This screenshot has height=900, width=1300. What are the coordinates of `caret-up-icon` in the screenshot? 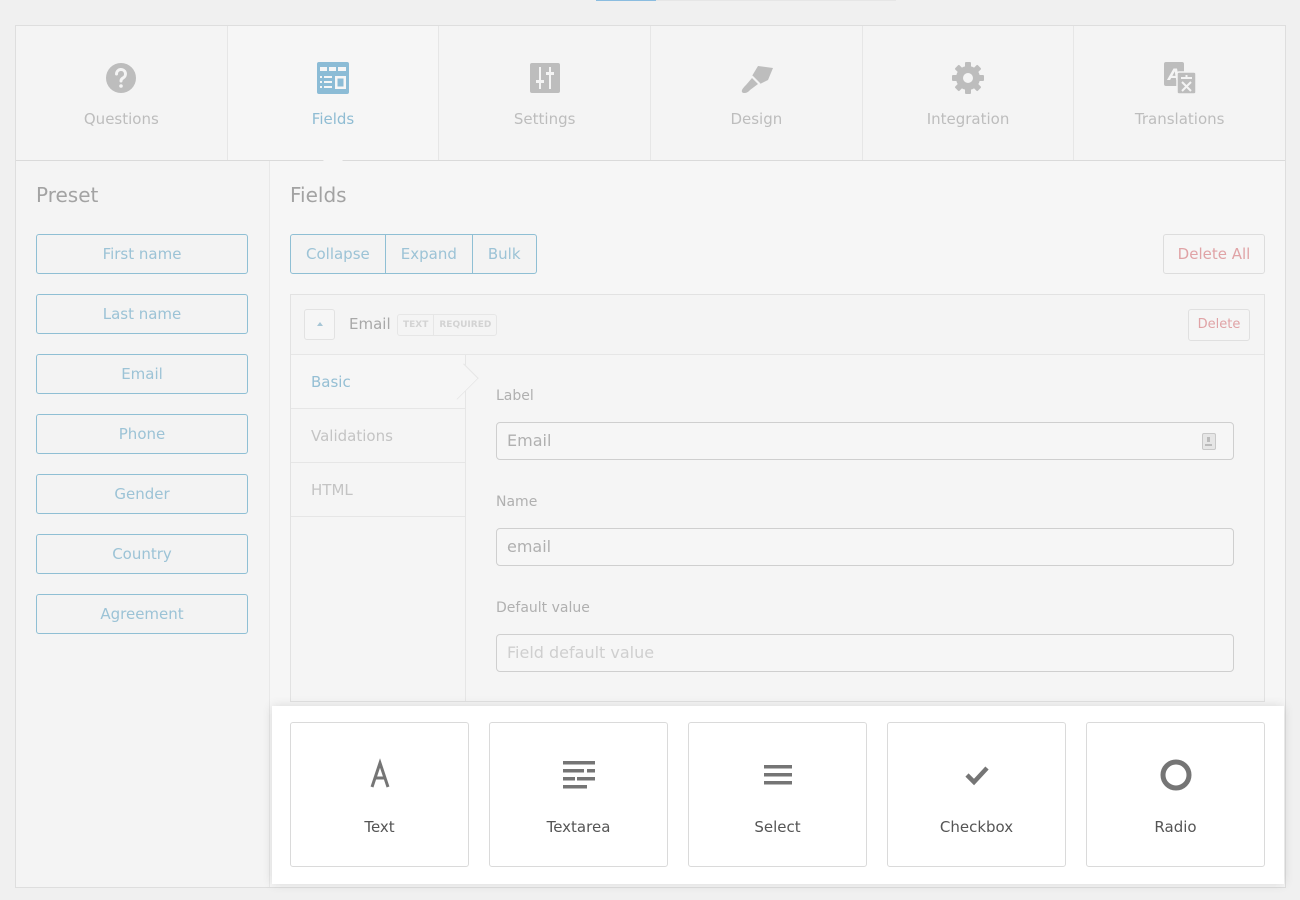 It's located at (320, 324).